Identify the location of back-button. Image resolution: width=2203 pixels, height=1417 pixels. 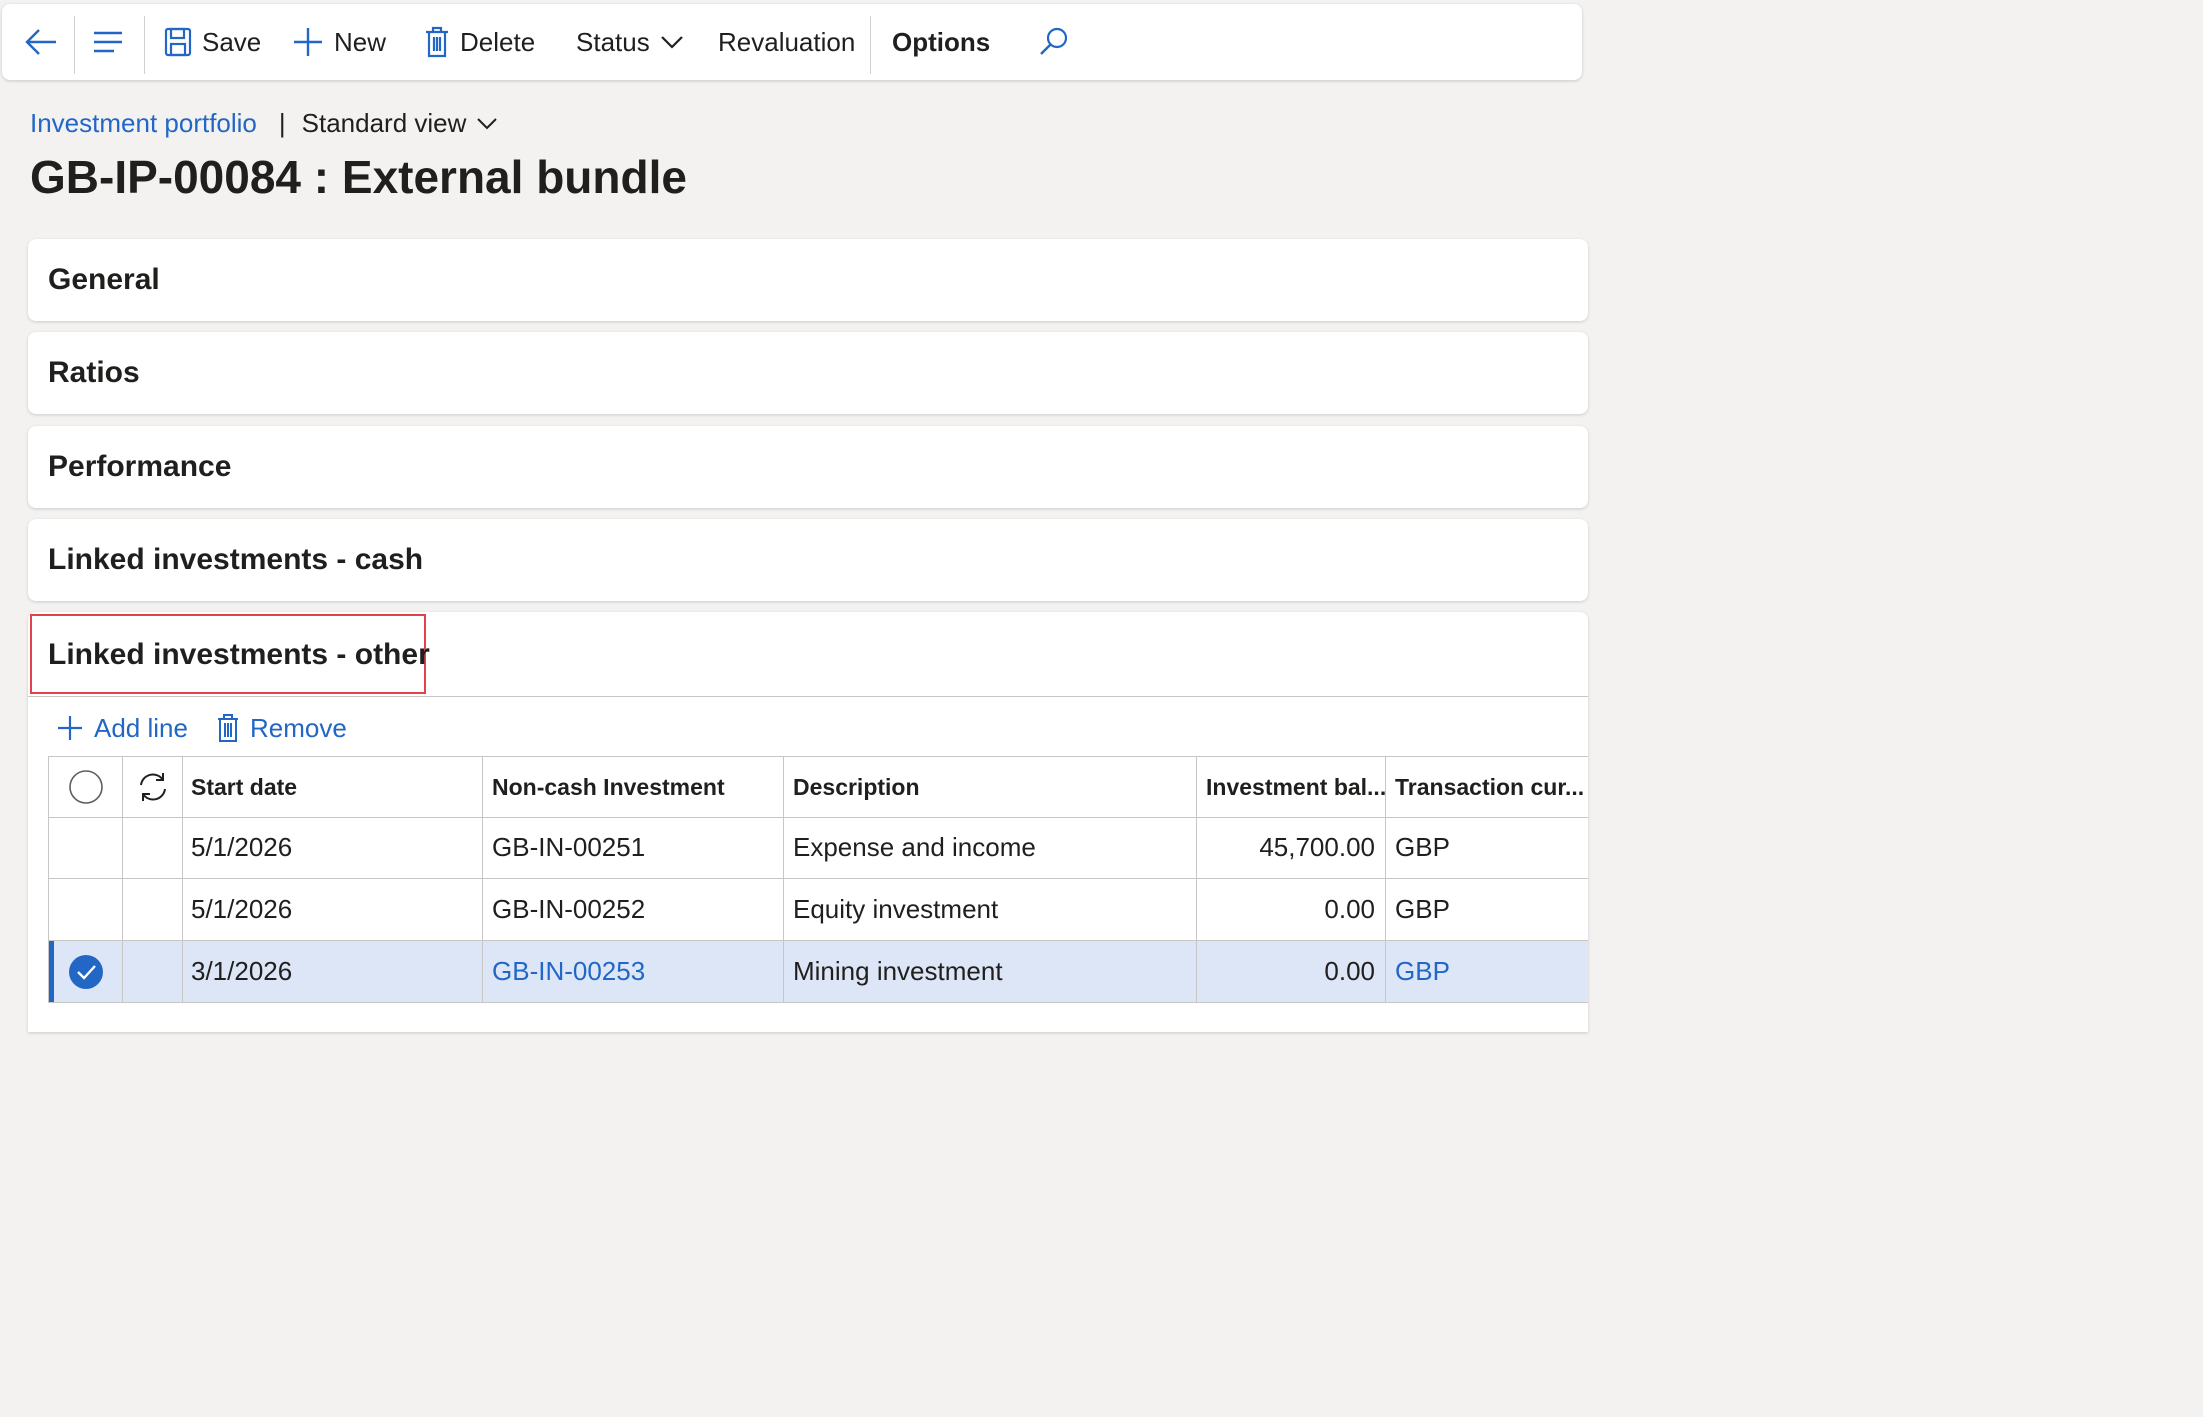
(41, 42).